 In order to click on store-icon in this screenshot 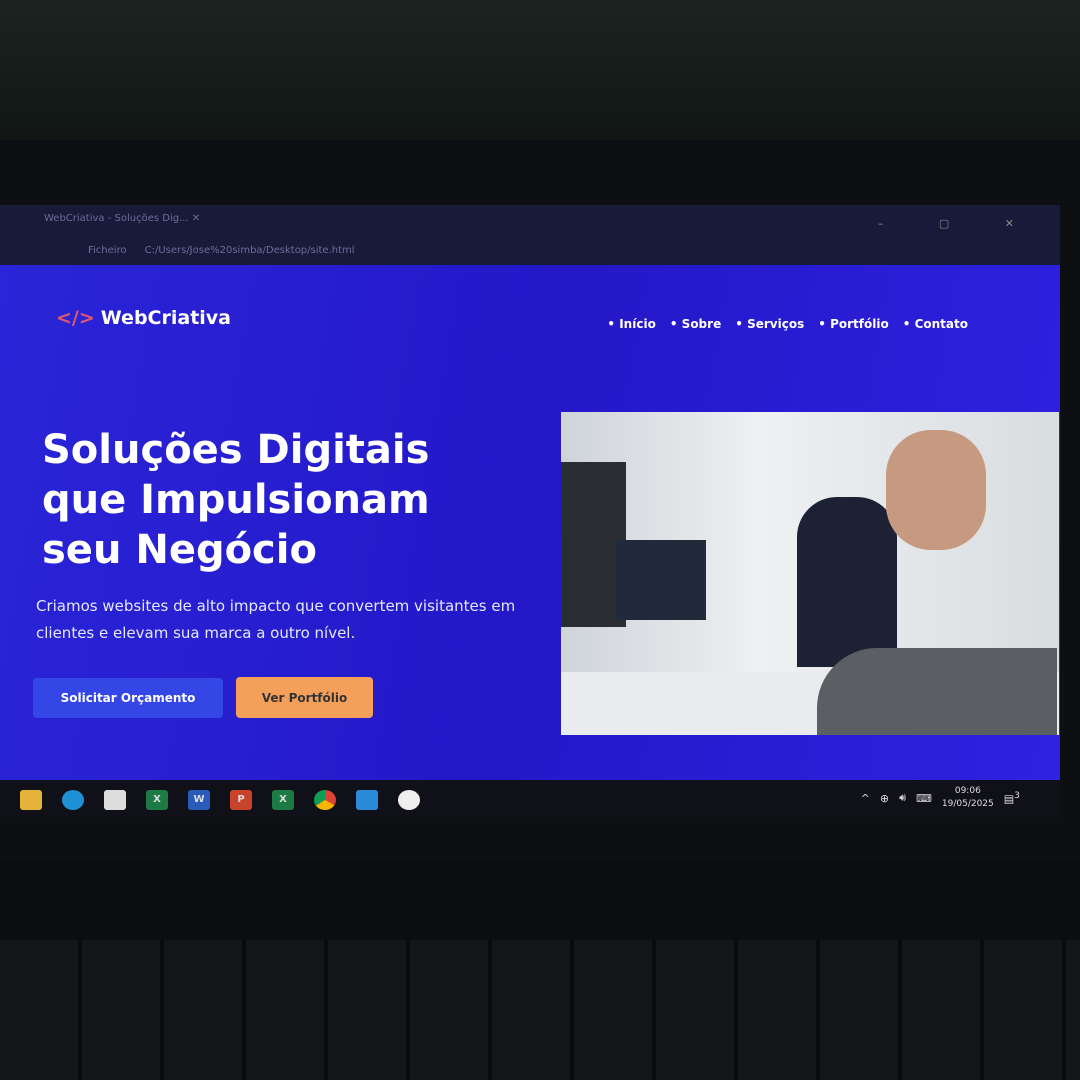, I will do `click(115, 799)`.